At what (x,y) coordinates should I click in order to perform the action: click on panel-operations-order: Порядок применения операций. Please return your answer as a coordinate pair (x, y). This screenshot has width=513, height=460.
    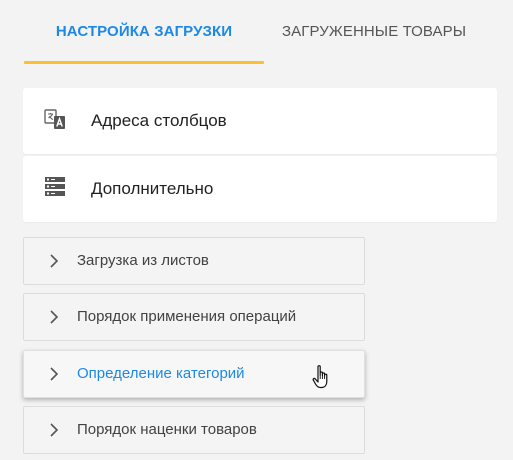
    Looking at the image, I should click on (194, 317).